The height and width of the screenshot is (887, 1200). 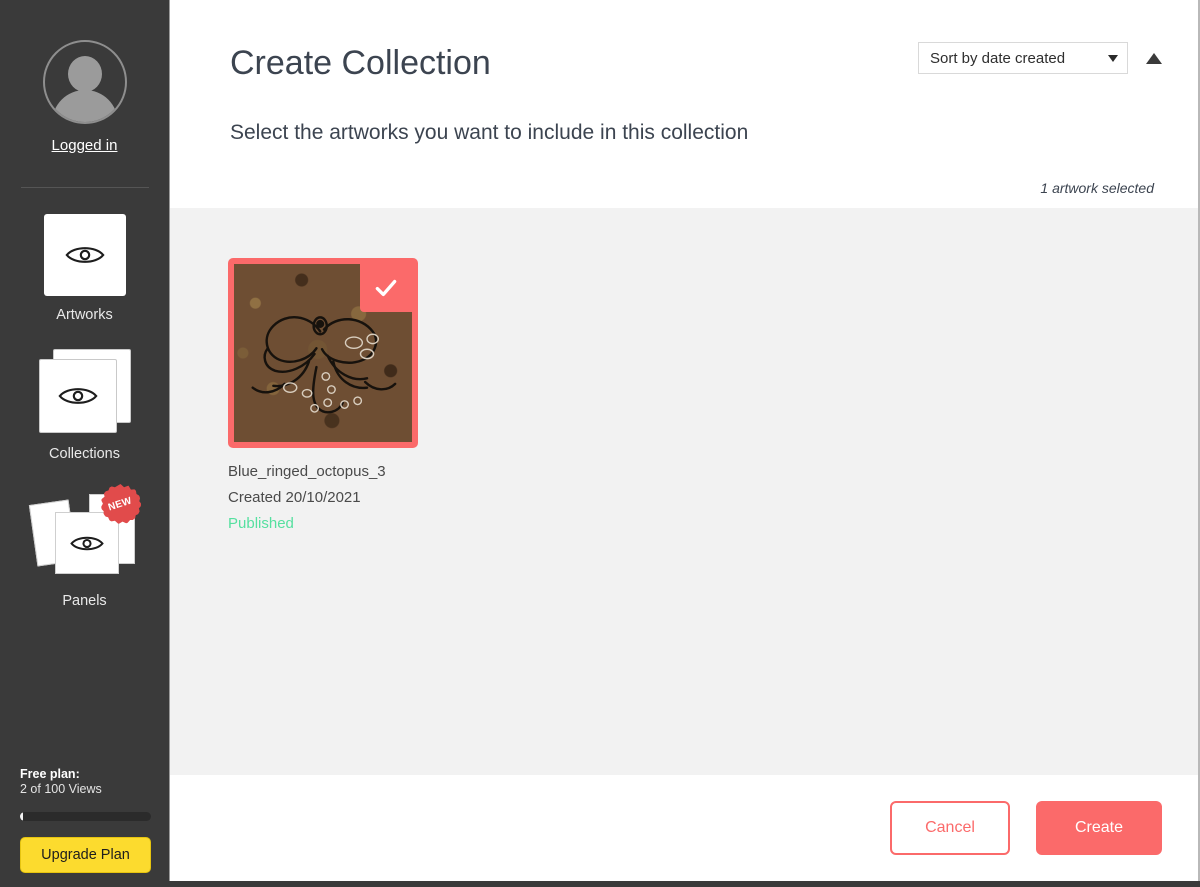 What do you see at coordinates (1113, 58) in the screenshot?
I see `chevron-down-icon` at bounding box center [1113, 58].